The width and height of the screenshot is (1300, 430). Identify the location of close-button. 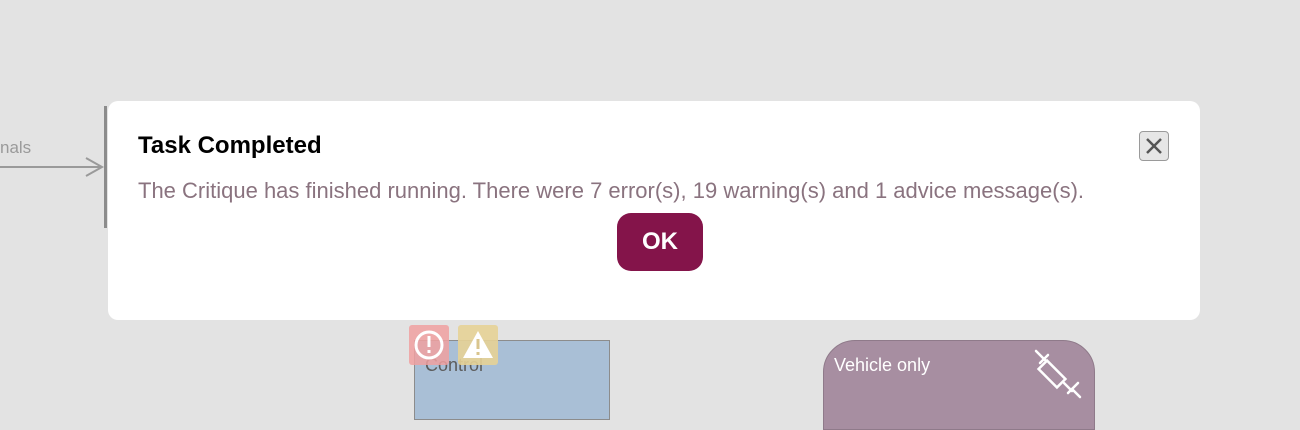
(1154, 146).